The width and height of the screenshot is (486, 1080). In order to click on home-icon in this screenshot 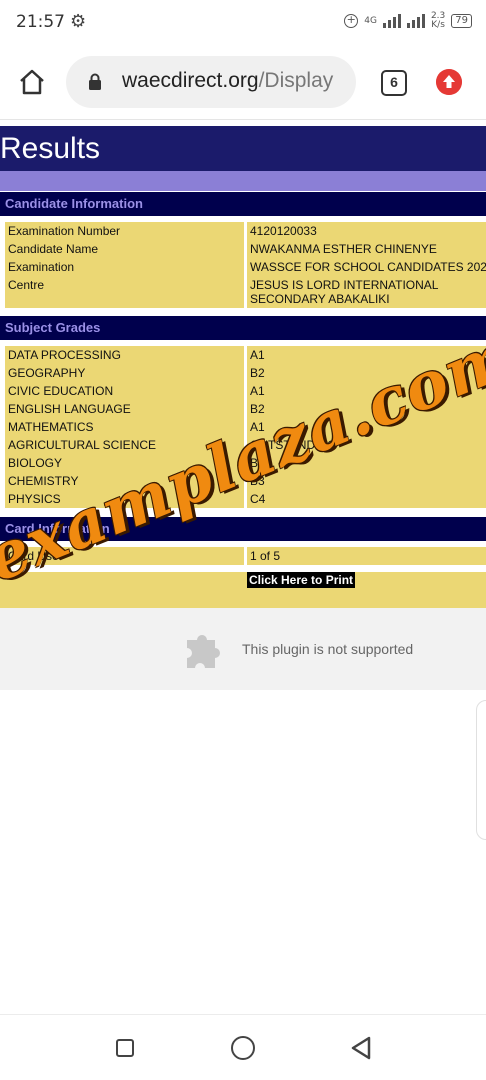, I will do `click(32, 82)`.